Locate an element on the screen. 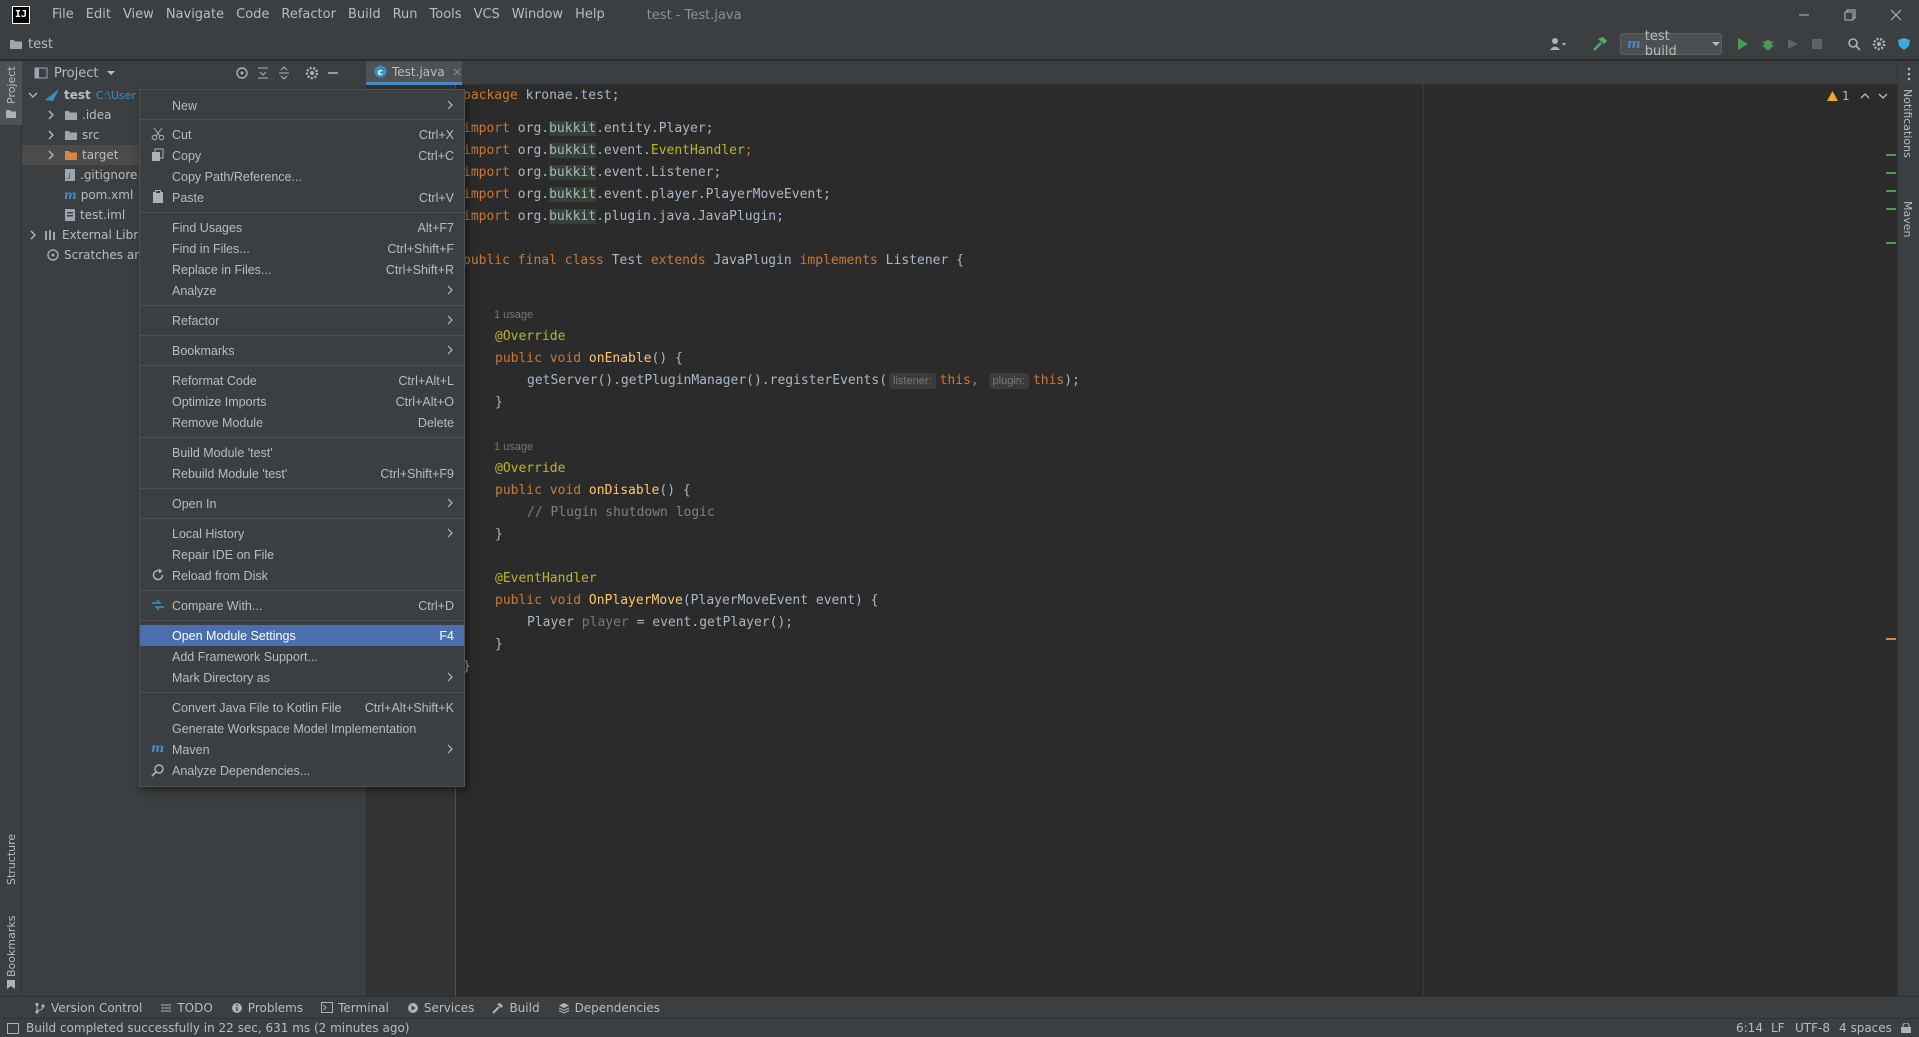 This screenshot has height=1037, width=1919. expand-all-icon is located at coordinates (263, 73).